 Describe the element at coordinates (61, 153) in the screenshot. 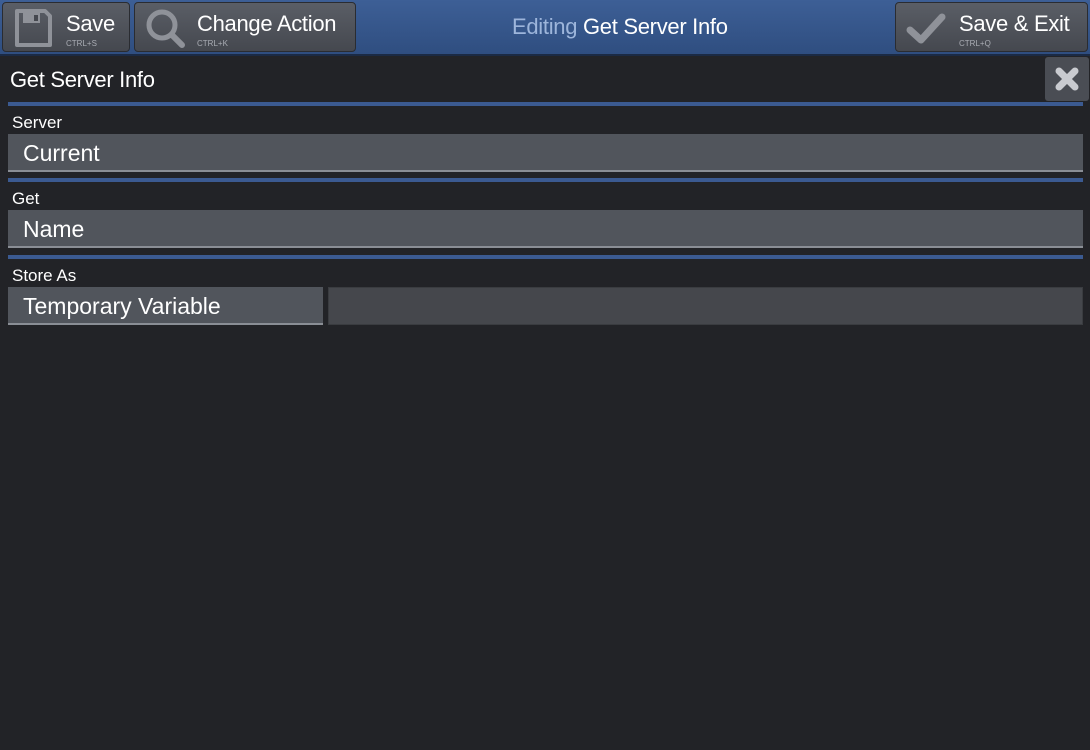

I see `server-value: Current` at that location.